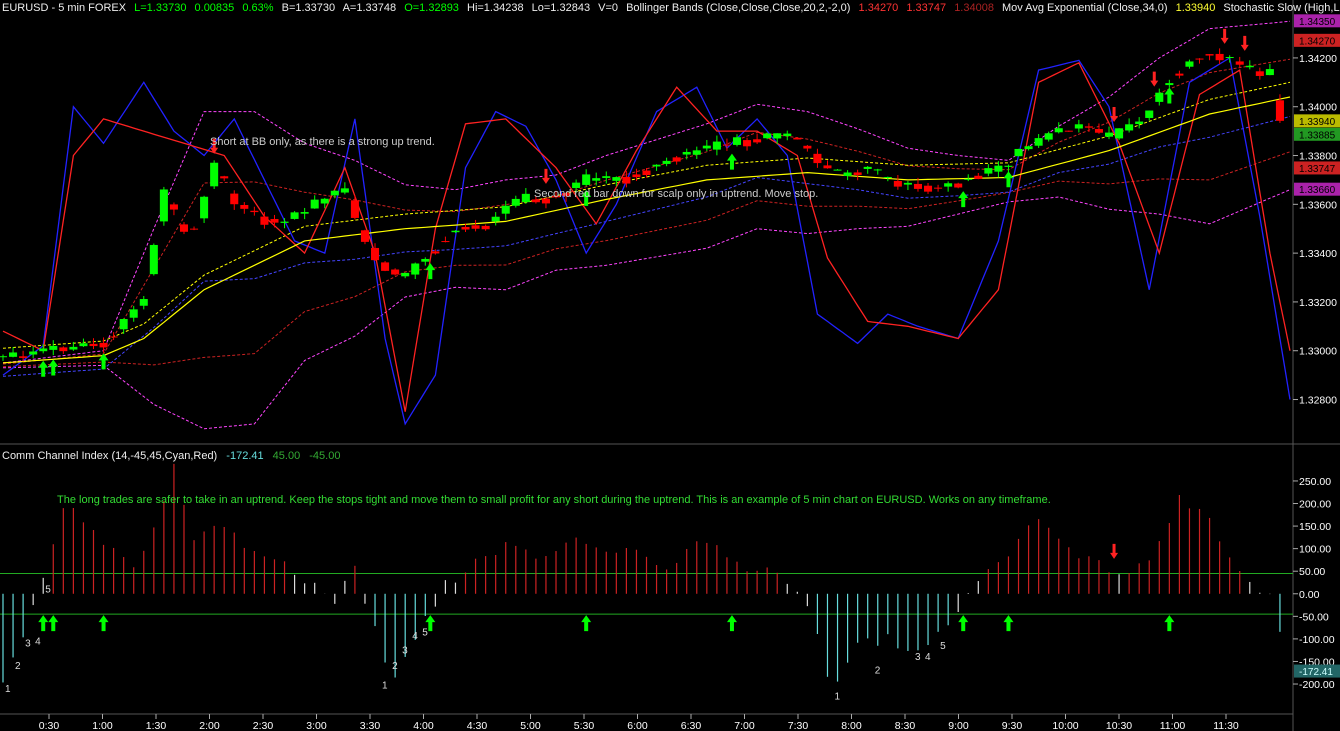  I want to click on cci-tick-label: -200.00, so click(1317, 685).